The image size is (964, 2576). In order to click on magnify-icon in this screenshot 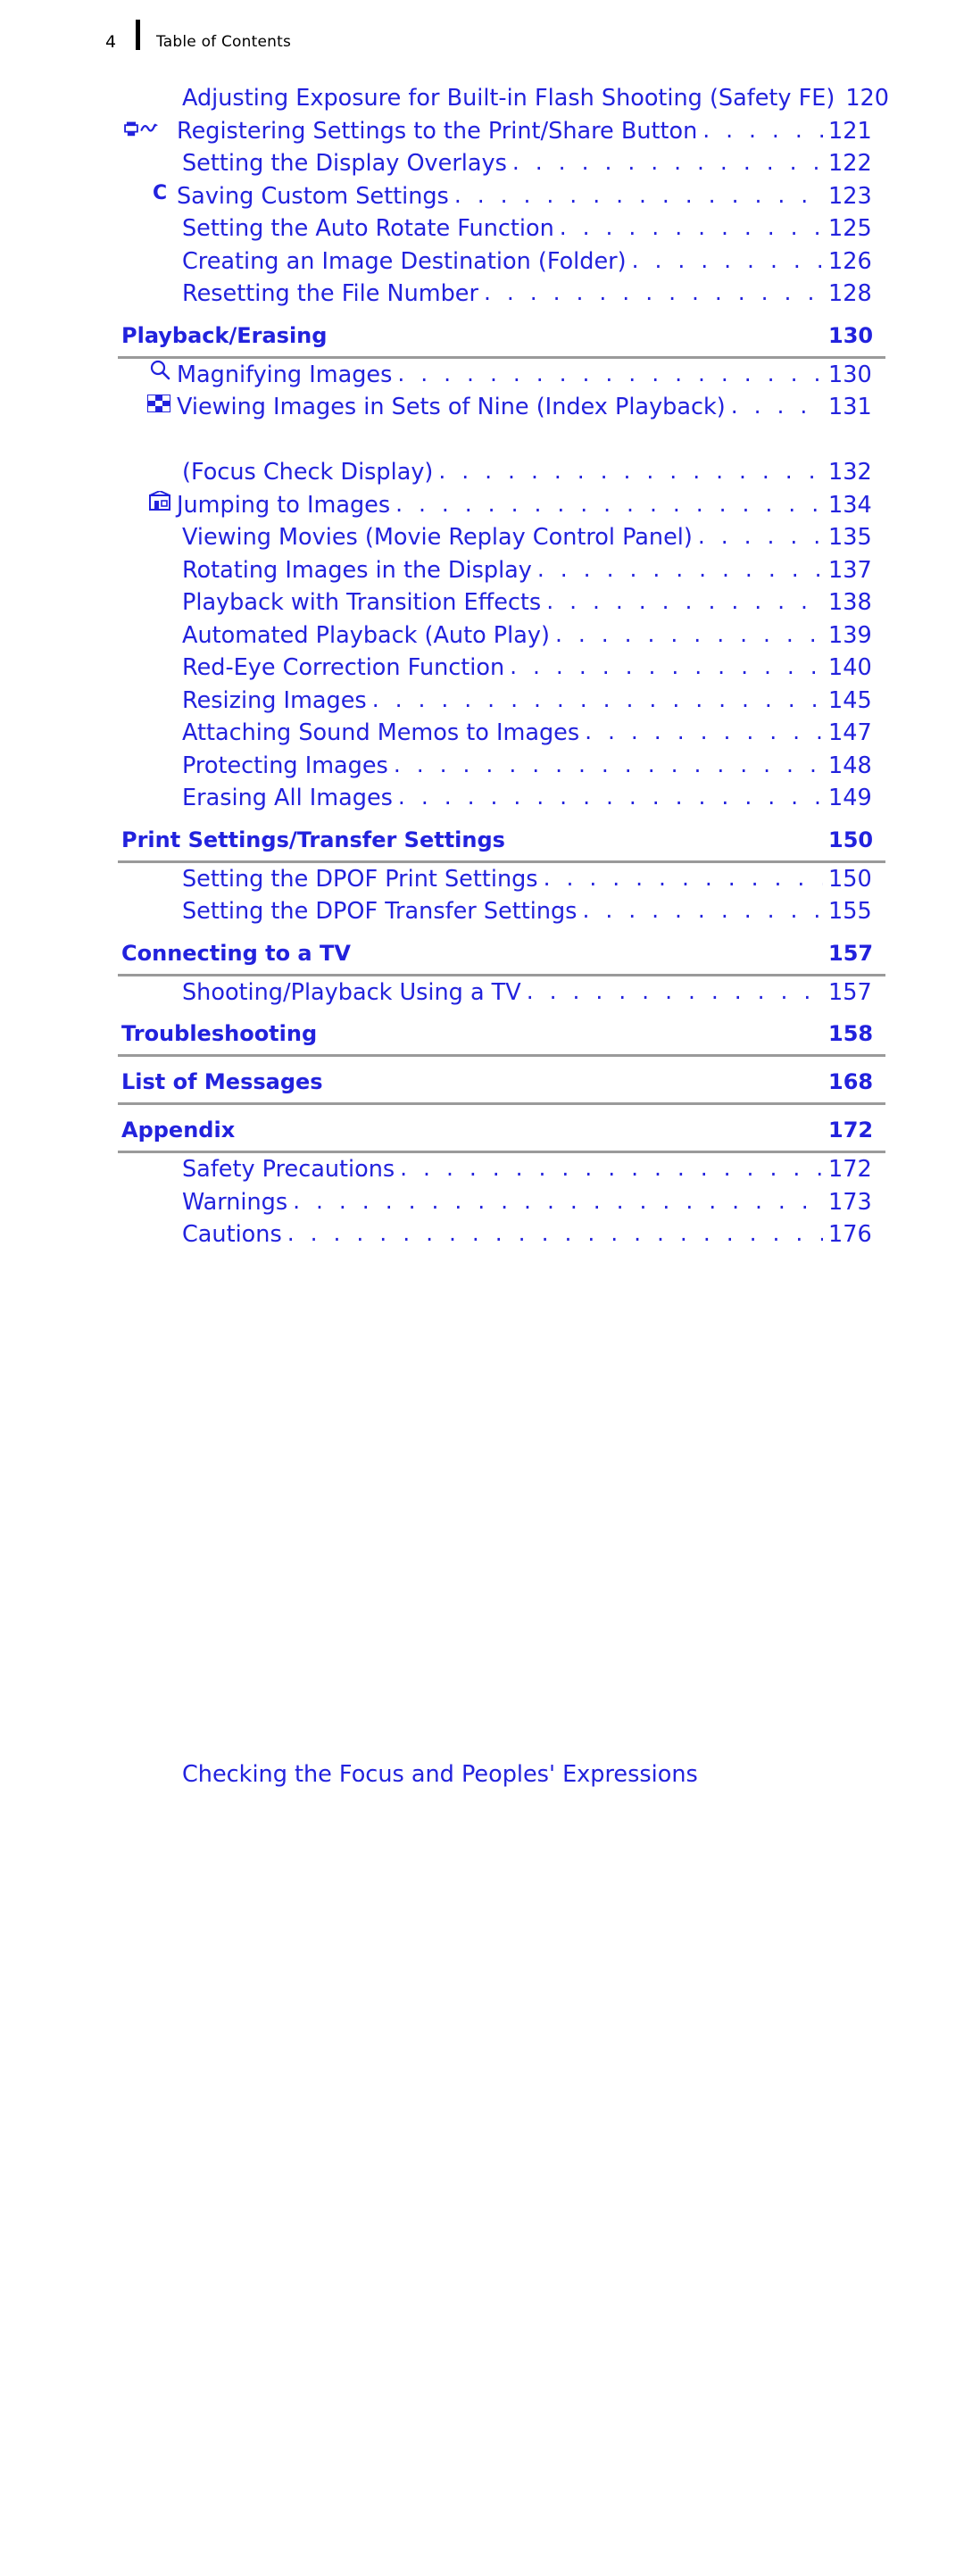, I will do `click(162, 371)`.